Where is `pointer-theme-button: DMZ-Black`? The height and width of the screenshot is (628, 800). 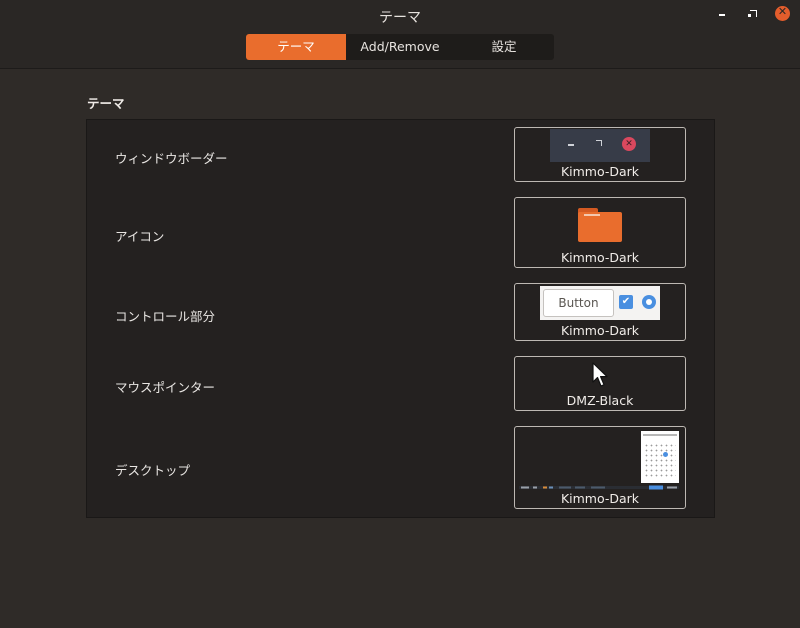
pointer-theme-button: DMZ-Black is located at coordinates (600, 383).